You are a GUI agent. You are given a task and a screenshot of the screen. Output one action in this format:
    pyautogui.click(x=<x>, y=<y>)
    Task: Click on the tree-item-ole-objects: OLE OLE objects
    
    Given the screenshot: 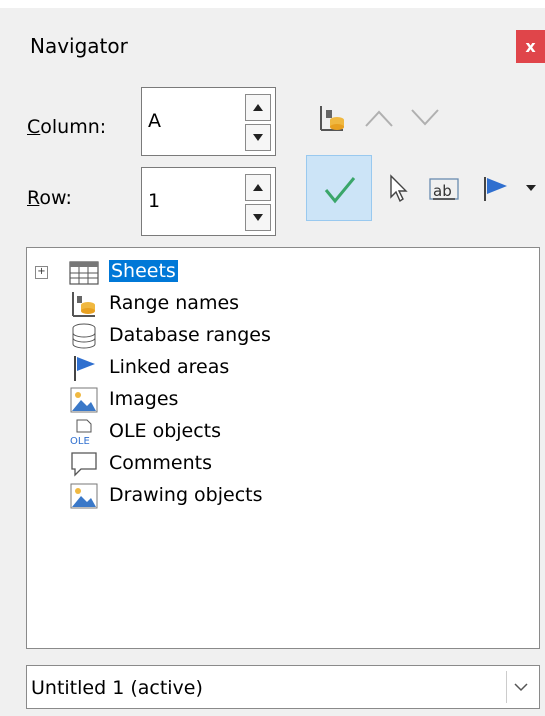 What is the action you would take?
    pyautogui.click(x=283, y=432)
    